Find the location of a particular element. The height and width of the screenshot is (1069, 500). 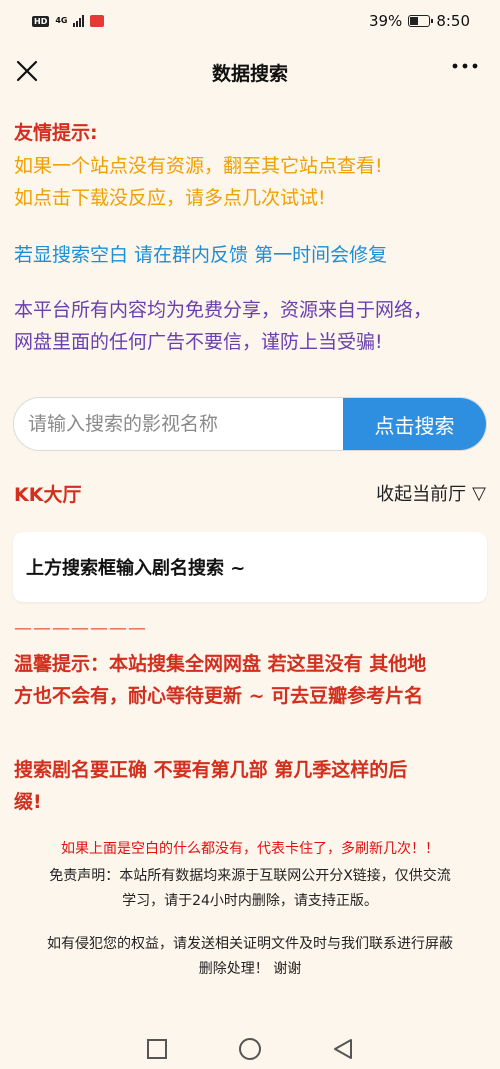

collapse-label: 收起当前厅 is located at coordinates (421, 494).